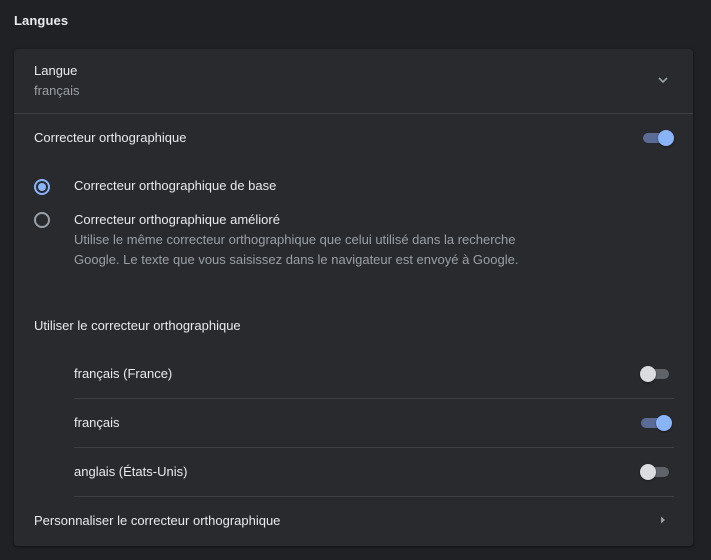 This screenshot has height=560, width=711. I want to click on section-title: Langues, so click(41, 20).